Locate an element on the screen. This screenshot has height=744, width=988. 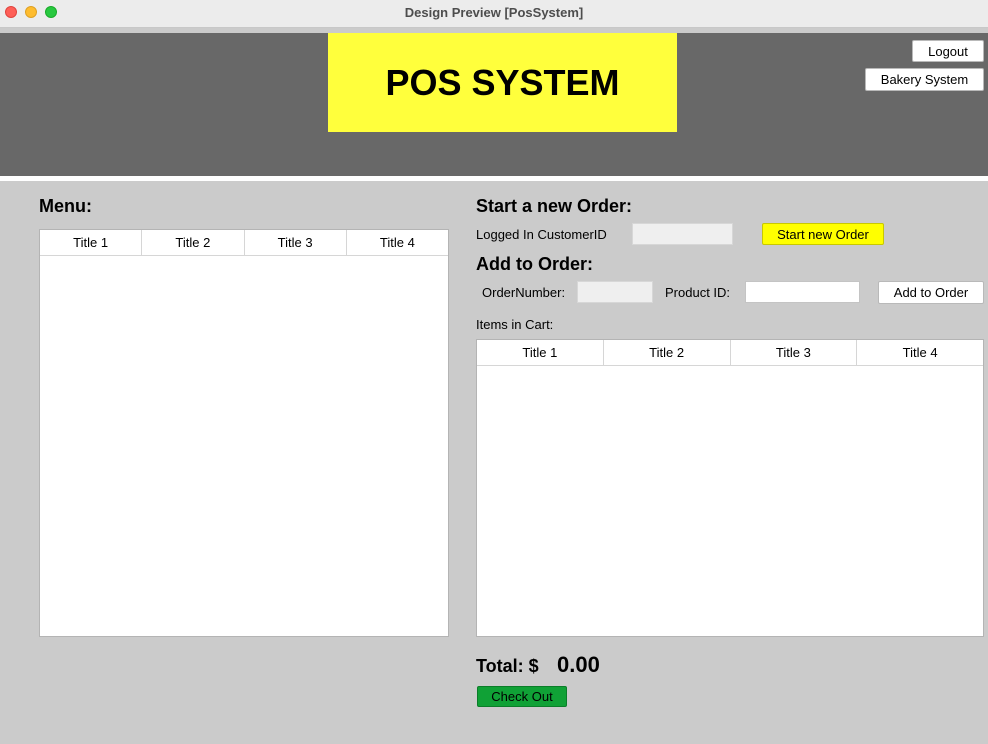
window-titlebar: Design Preview [PosSystem] is located at coordinates (494, 14).